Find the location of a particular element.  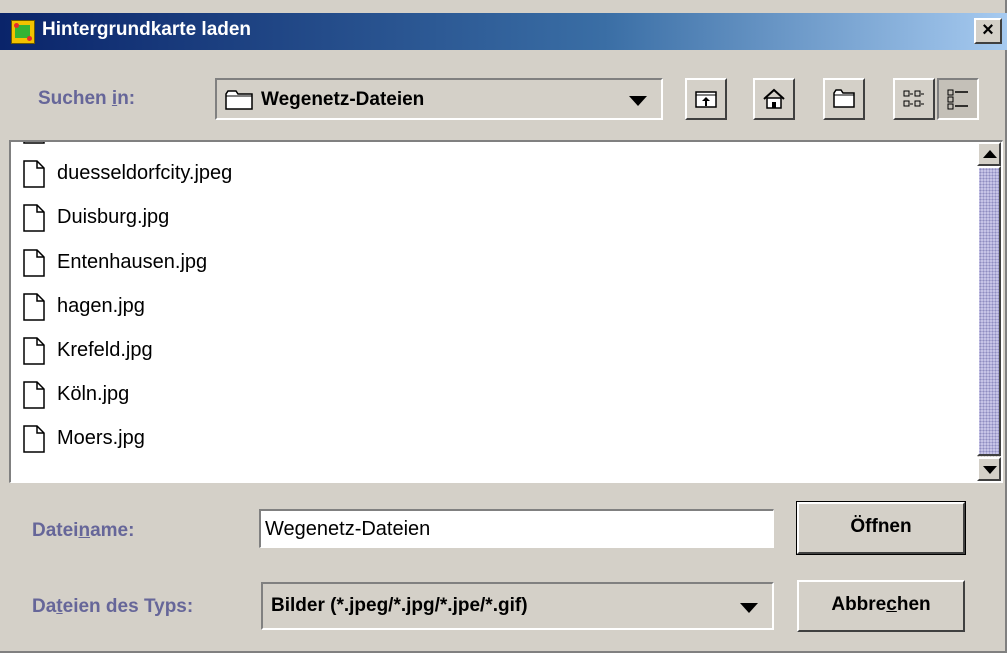

filetype-value: Bilder (*.jpeg/*.jpg/*.jpe/*.gif) is located at coordinates (399, 605).